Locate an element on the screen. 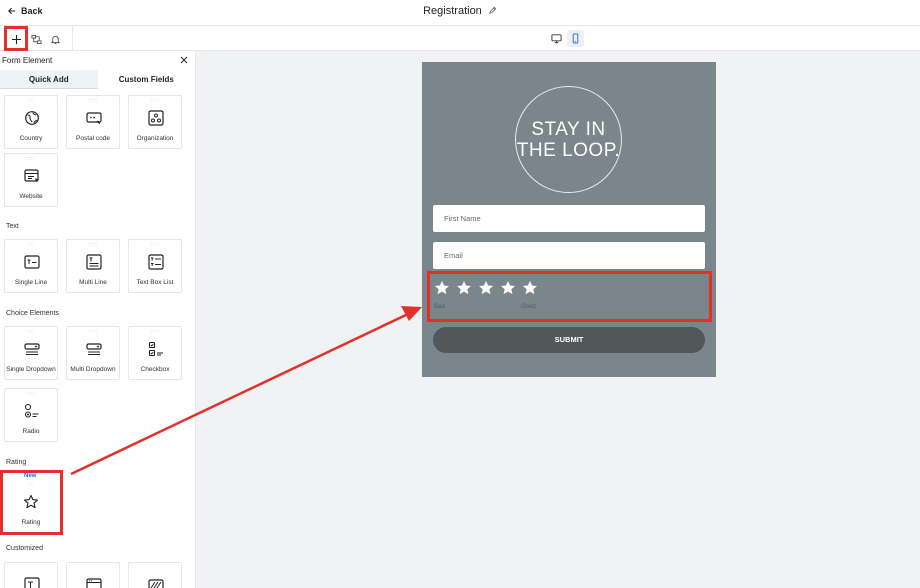 This screenshot has width=920, height=588. tab-quick-add: Quick Add is located at coordinates (49, 79).